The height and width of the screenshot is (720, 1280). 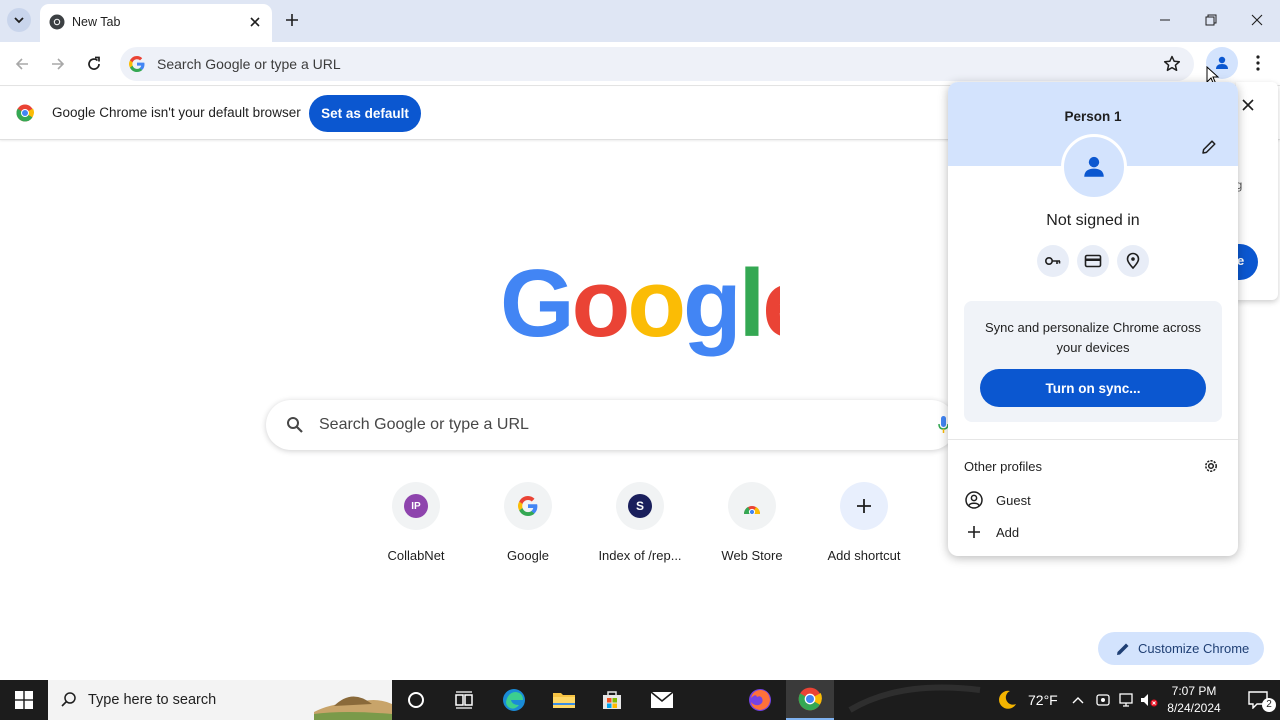 I want to click on tab-close-button, so click(x=255, y=22).